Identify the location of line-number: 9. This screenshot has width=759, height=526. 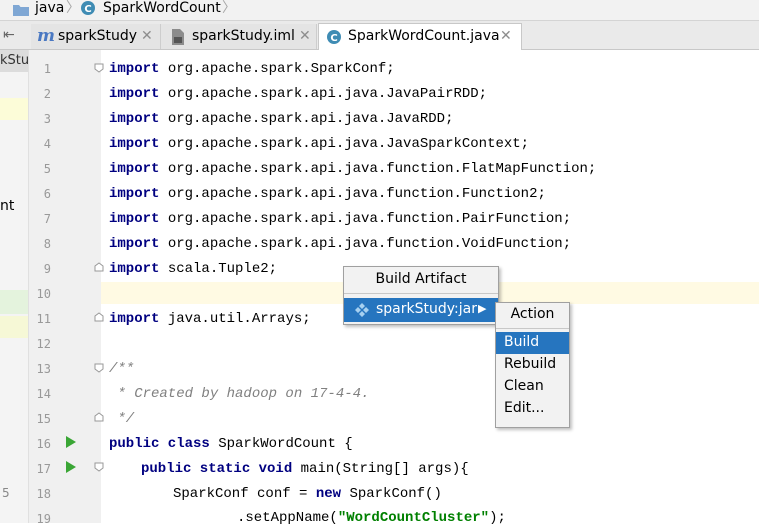
(47, 269).